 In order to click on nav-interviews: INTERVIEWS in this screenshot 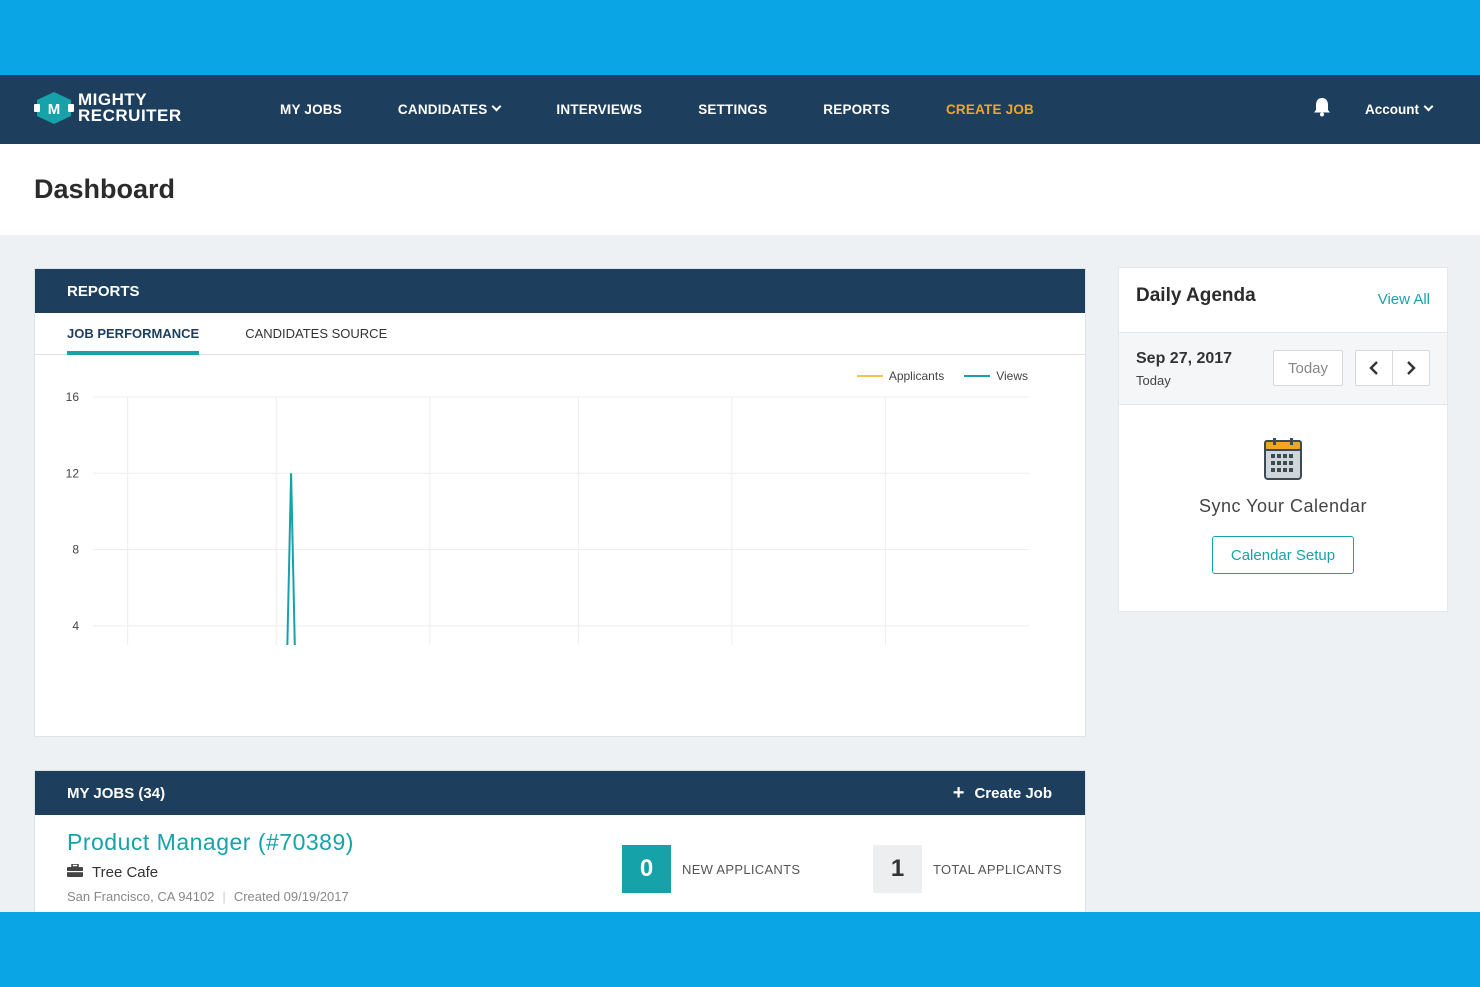, I will do `click(599, 109)`.